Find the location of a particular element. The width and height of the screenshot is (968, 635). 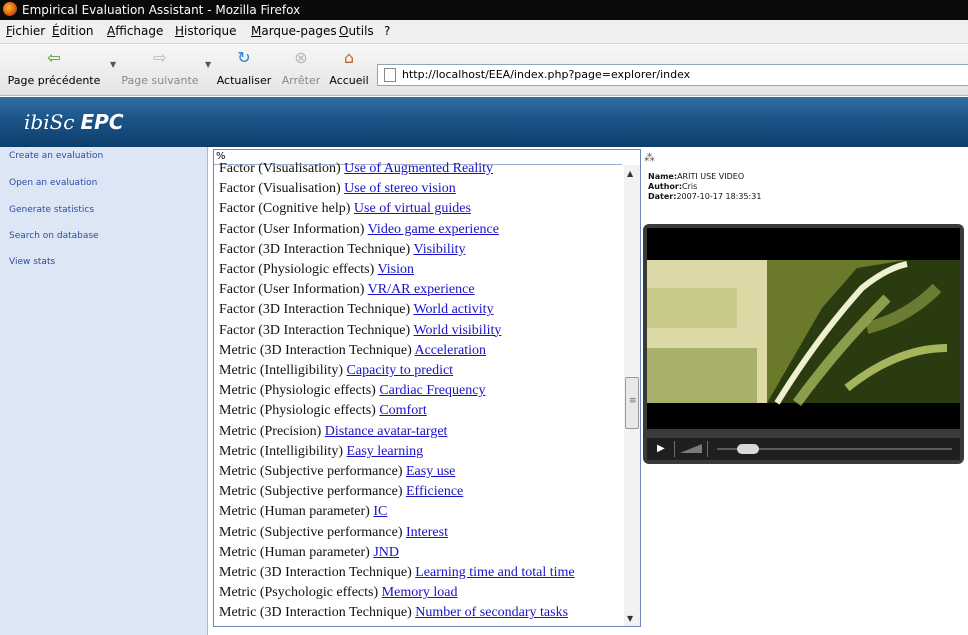

result-category: (3D Interaction Technique) is located at coordinates (334, 330).